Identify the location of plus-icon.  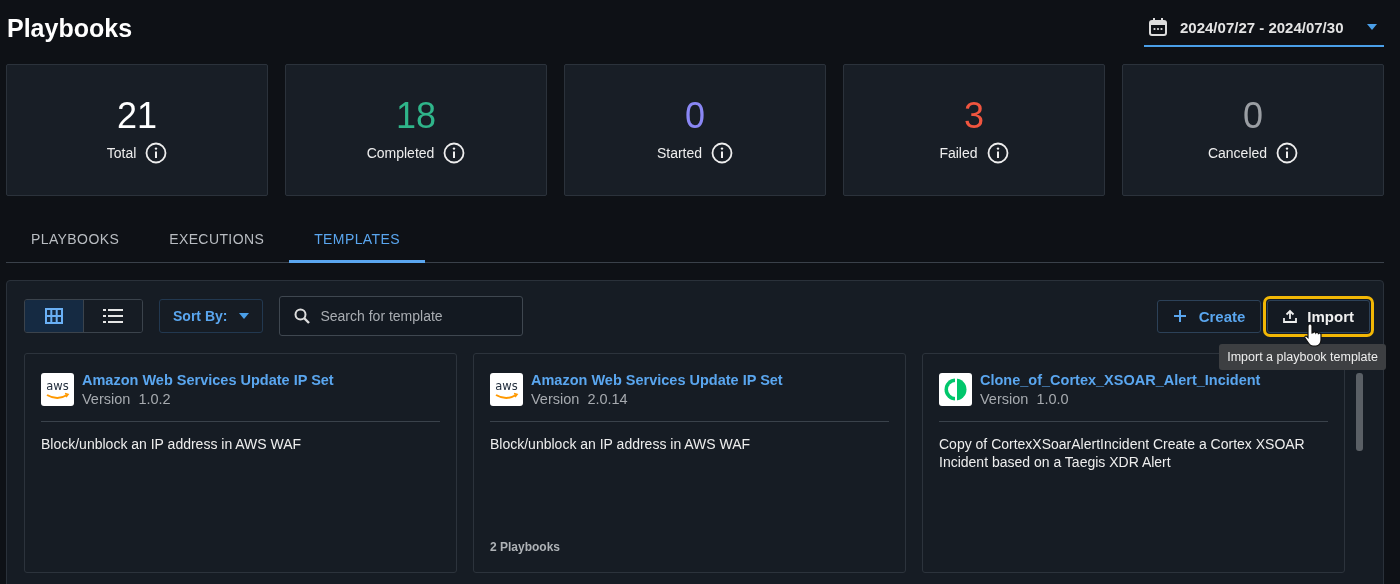
(1179, 316).